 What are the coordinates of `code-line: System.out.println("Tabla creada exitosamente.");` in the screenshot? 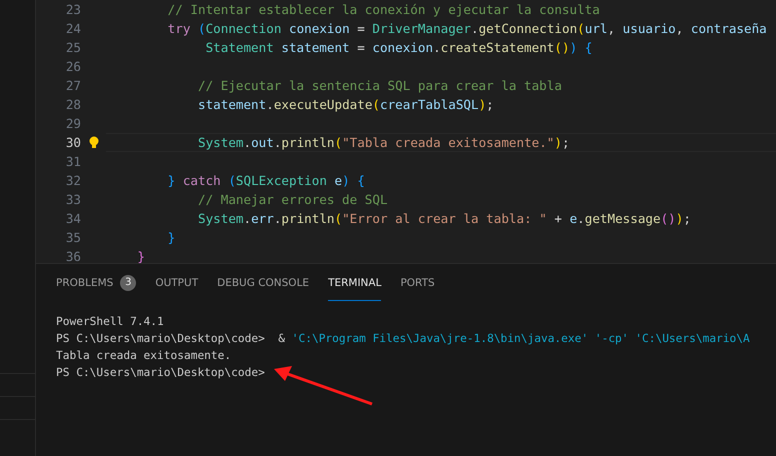 It's located at (441, 142).